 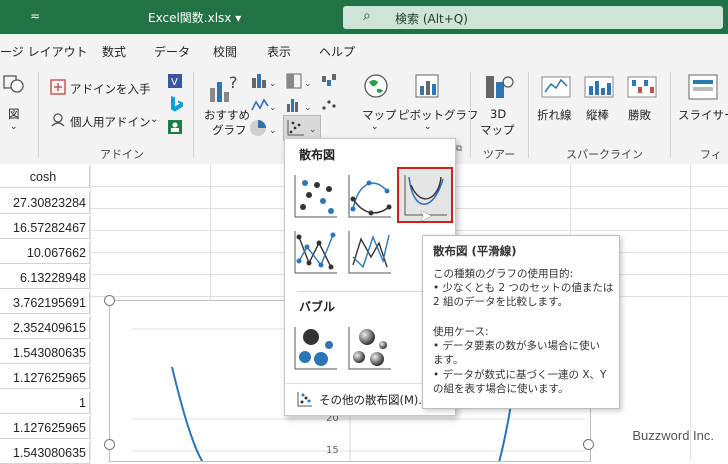 What do you see at coordinates (448, 360) in the screenshot?
I see `tooltip-text: ます。` at bounding box center [448, 360].